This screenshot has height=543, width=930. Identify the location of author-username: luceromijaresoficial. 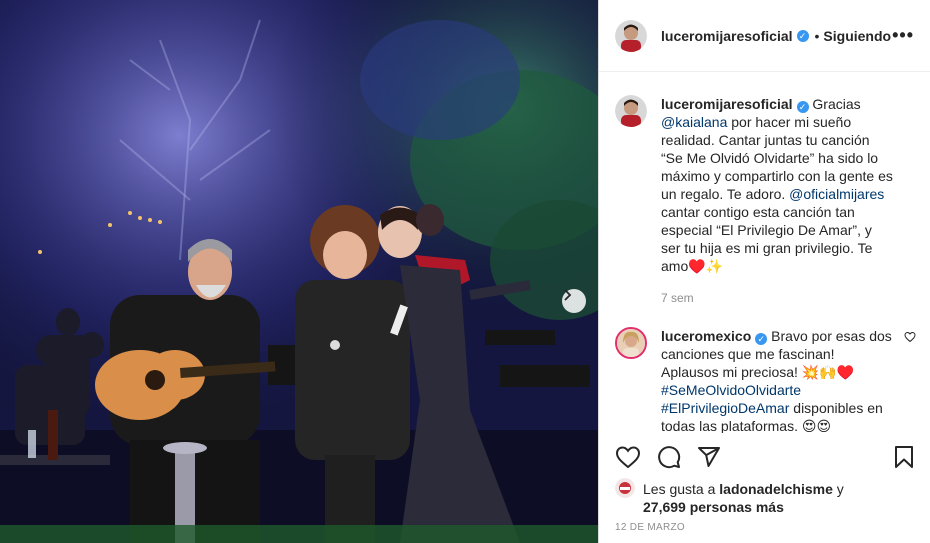
(727, 36).